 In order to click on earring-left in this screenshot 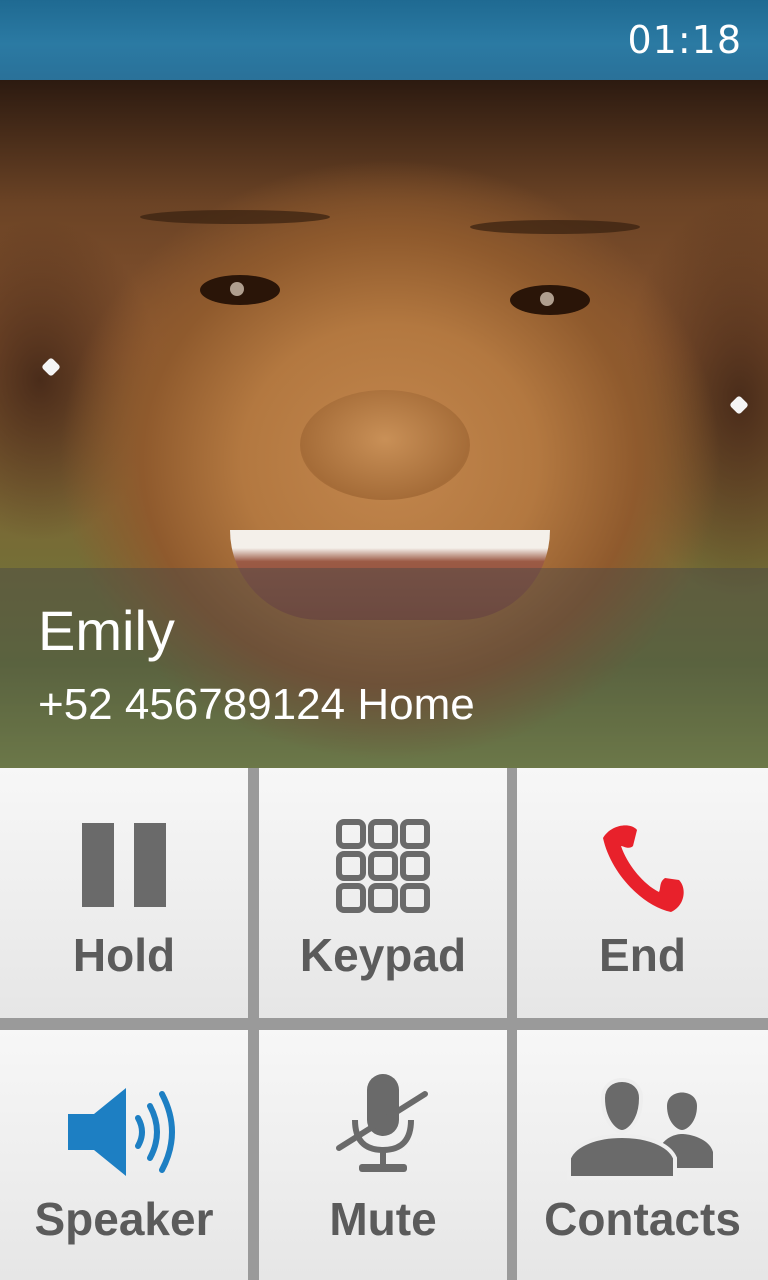, I will do `click(51, 367)`.